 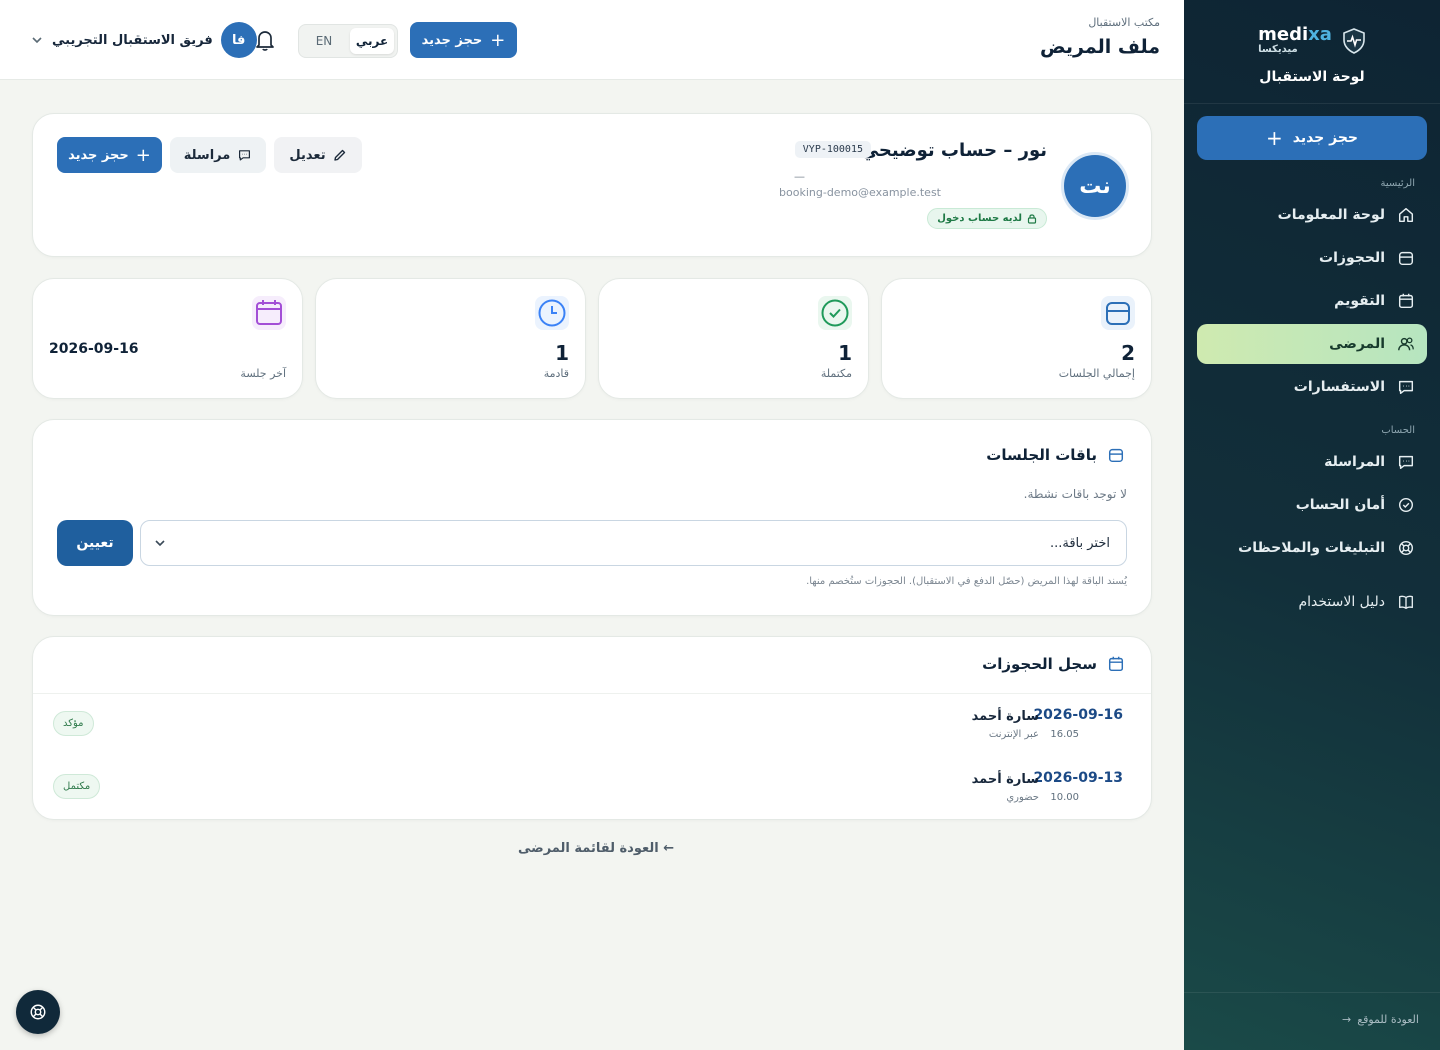 I want to click on brand-name-accent: xa, so click(x=1320, y=34).